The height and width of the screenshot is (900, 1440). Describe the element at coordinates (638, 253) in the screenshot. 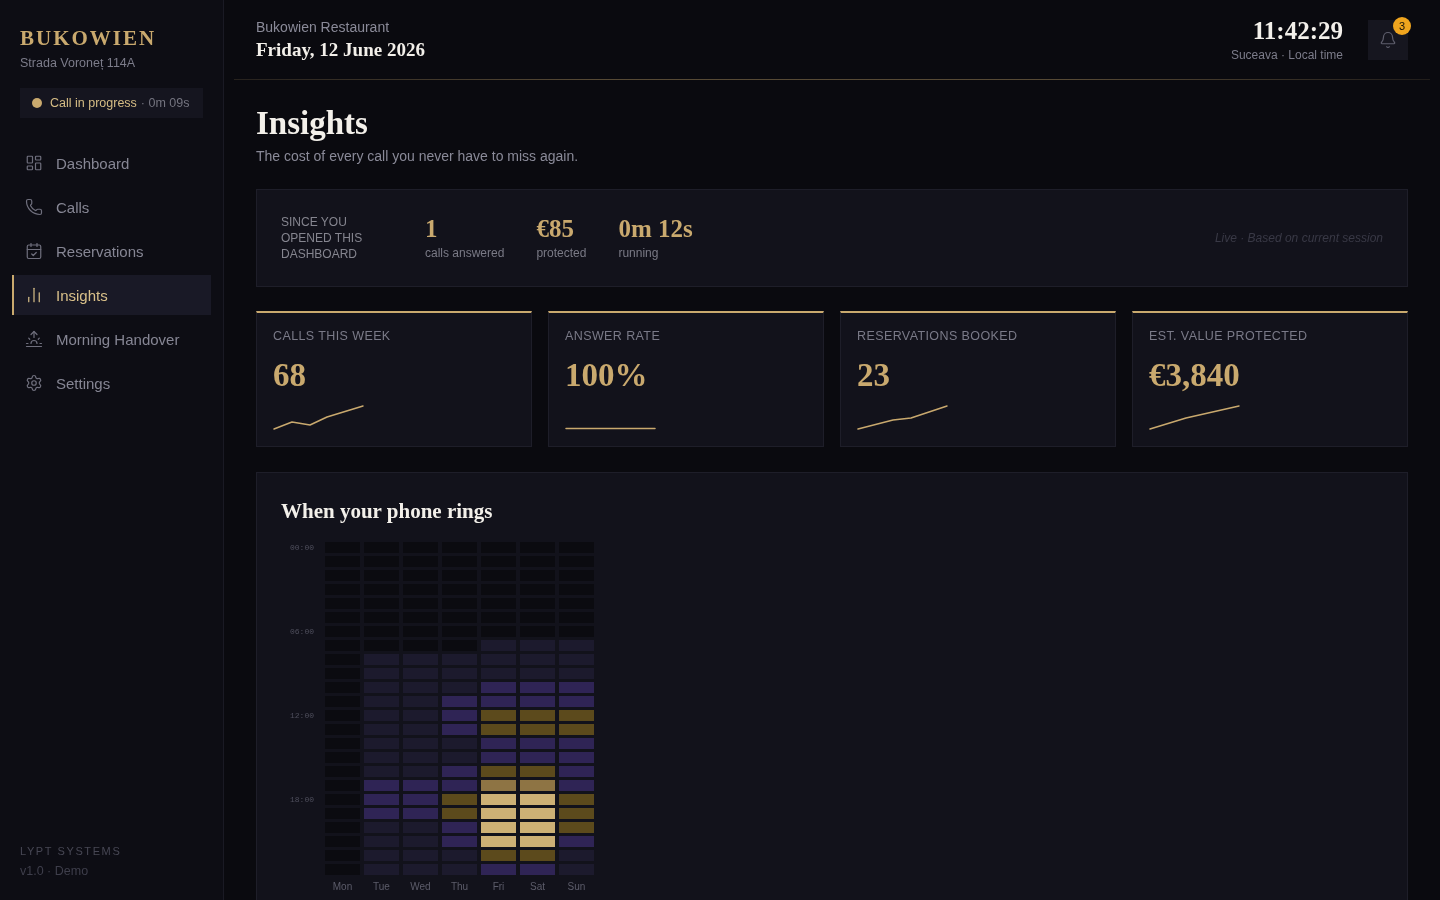

I see `stat-label: running` at that location.